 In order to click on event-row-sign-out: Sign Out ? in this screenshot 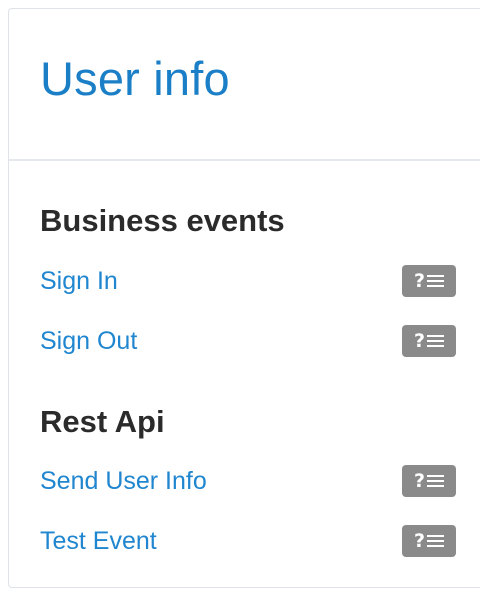, I will do `click(248, 341)`.